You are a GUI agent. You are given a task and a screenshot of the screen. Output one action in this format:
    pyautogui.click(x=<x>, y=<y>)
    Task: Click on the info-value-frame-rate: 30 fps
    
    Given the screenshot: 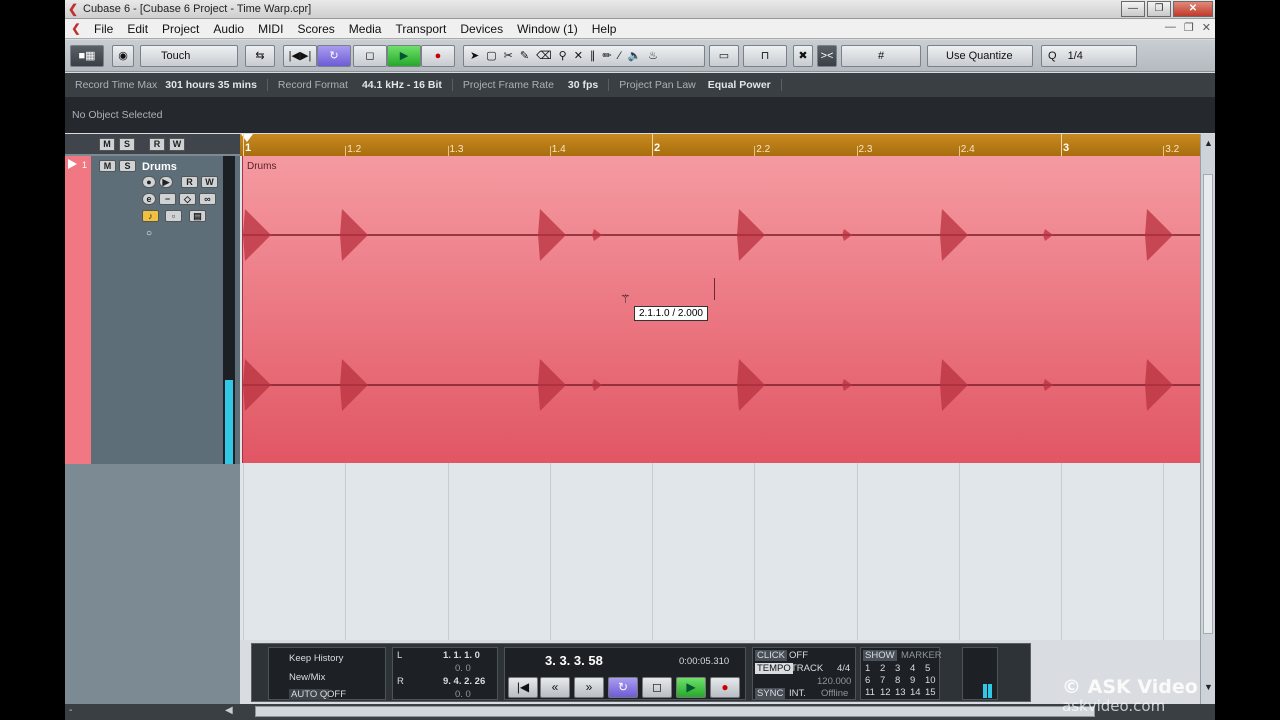 What is the action you would take?
    pyautogui.click(x=582, y=85)
    